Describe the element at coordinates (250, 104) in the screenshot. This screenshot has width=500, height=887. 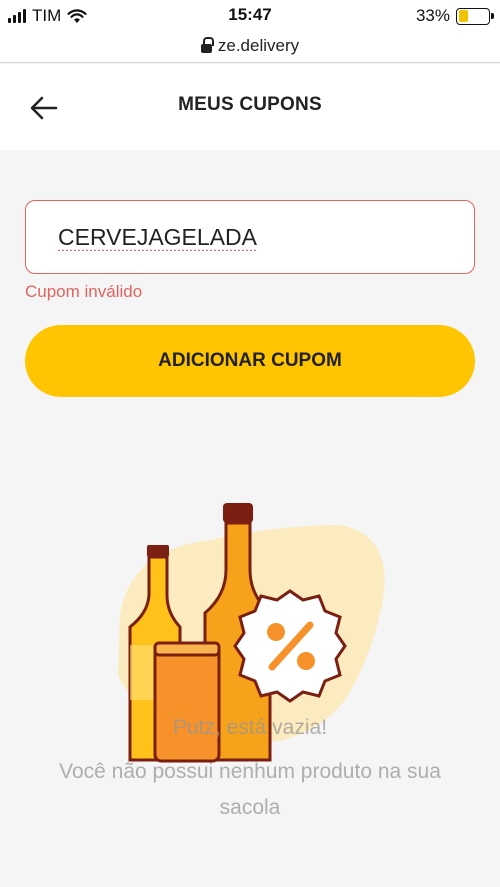
I see `page-title: MEUS CUPONS` at that location.